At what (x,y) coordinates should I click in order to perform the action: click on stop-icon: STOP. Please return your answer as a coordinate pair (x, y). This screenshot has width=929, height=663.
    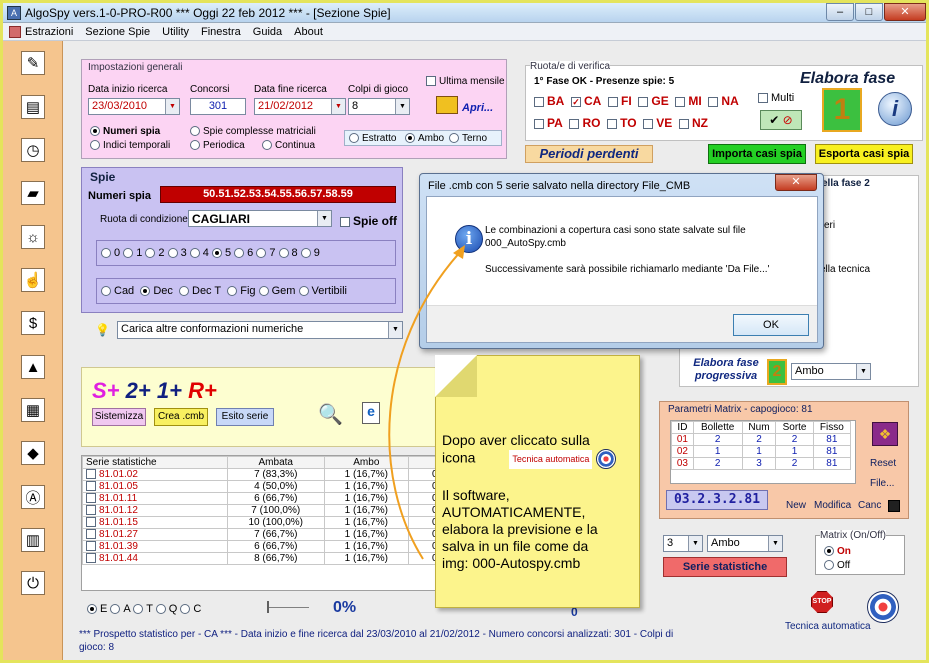
    Looking at the image, I should click on (822, 602).